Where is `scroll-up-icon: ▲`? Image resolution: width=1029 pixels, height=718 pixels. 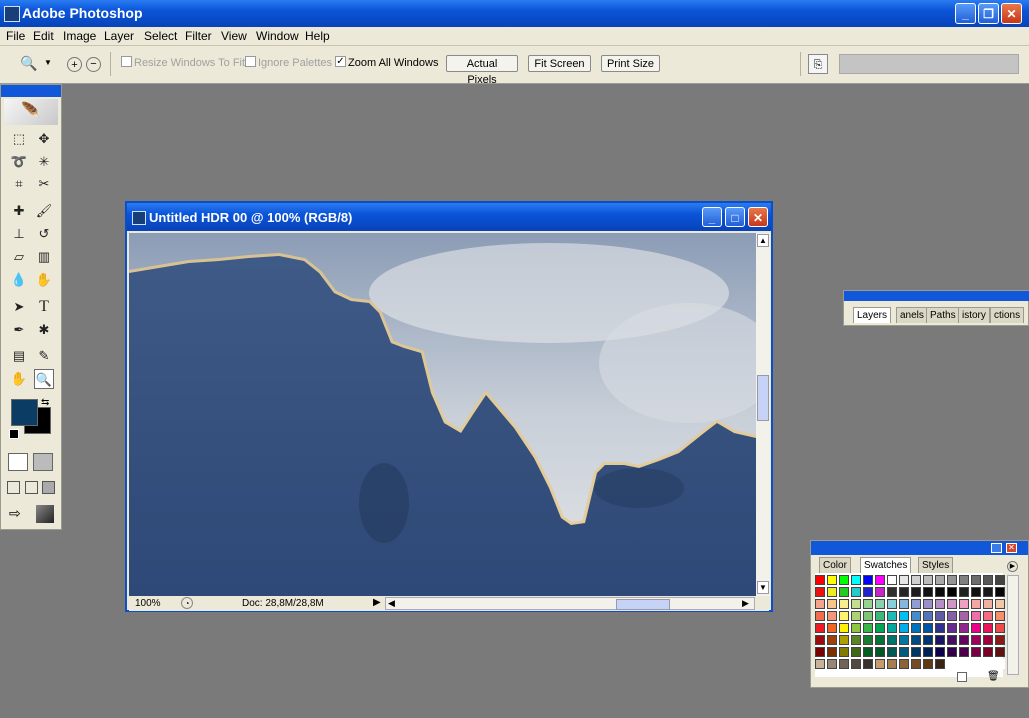 scroll-up-icon: ▲ is located at coordinates (763, 240).